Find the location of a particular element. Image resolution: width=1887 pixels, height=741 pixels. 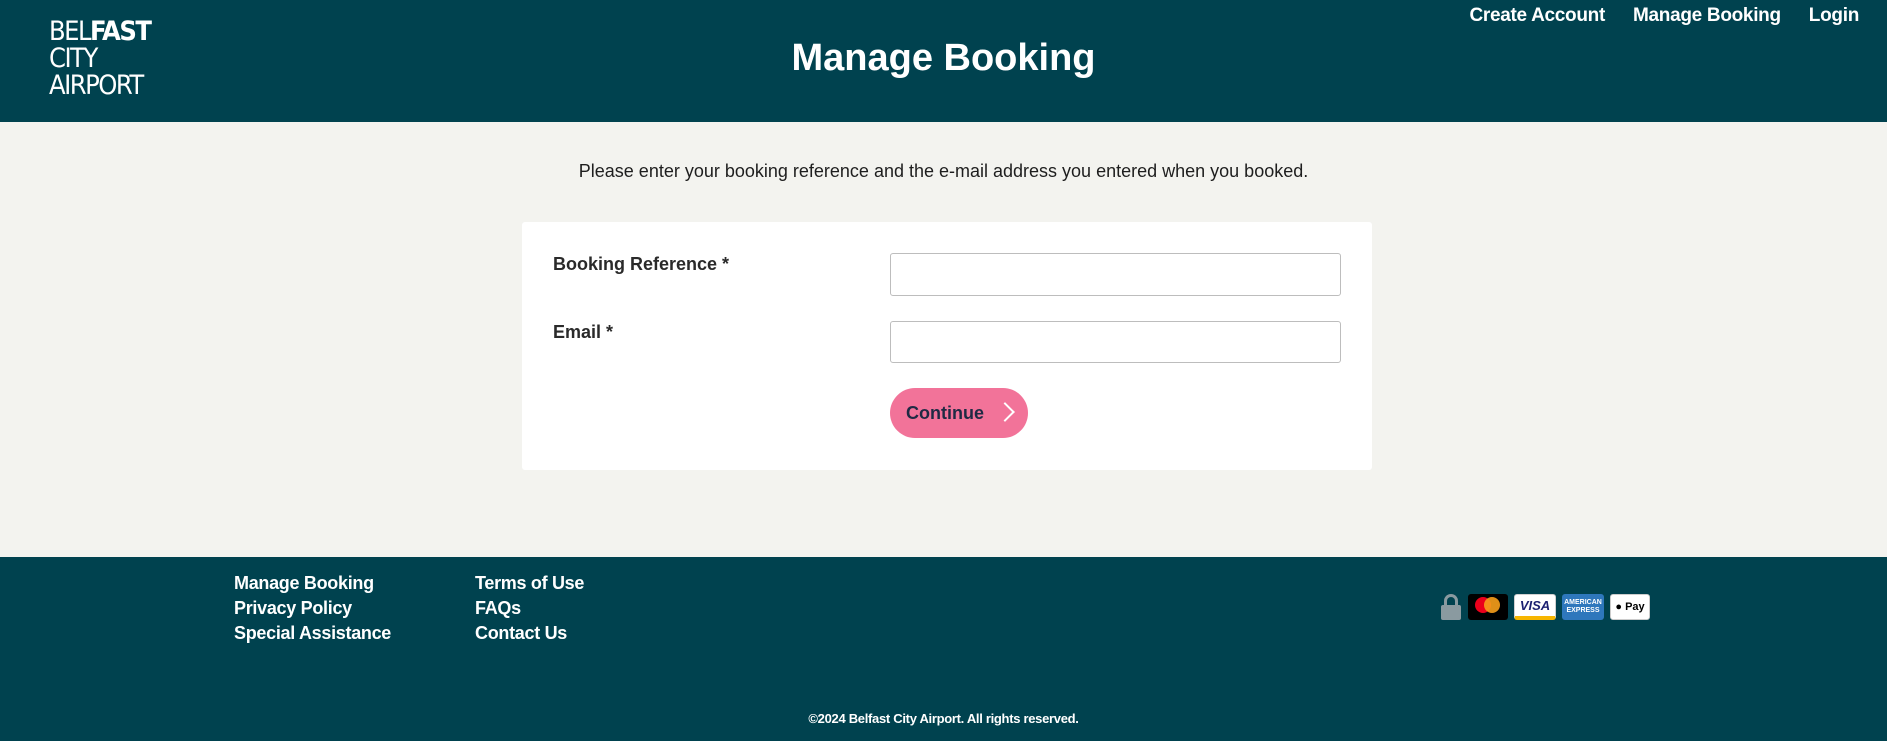

continue-label: Continue is located at coordinates (945, 412).